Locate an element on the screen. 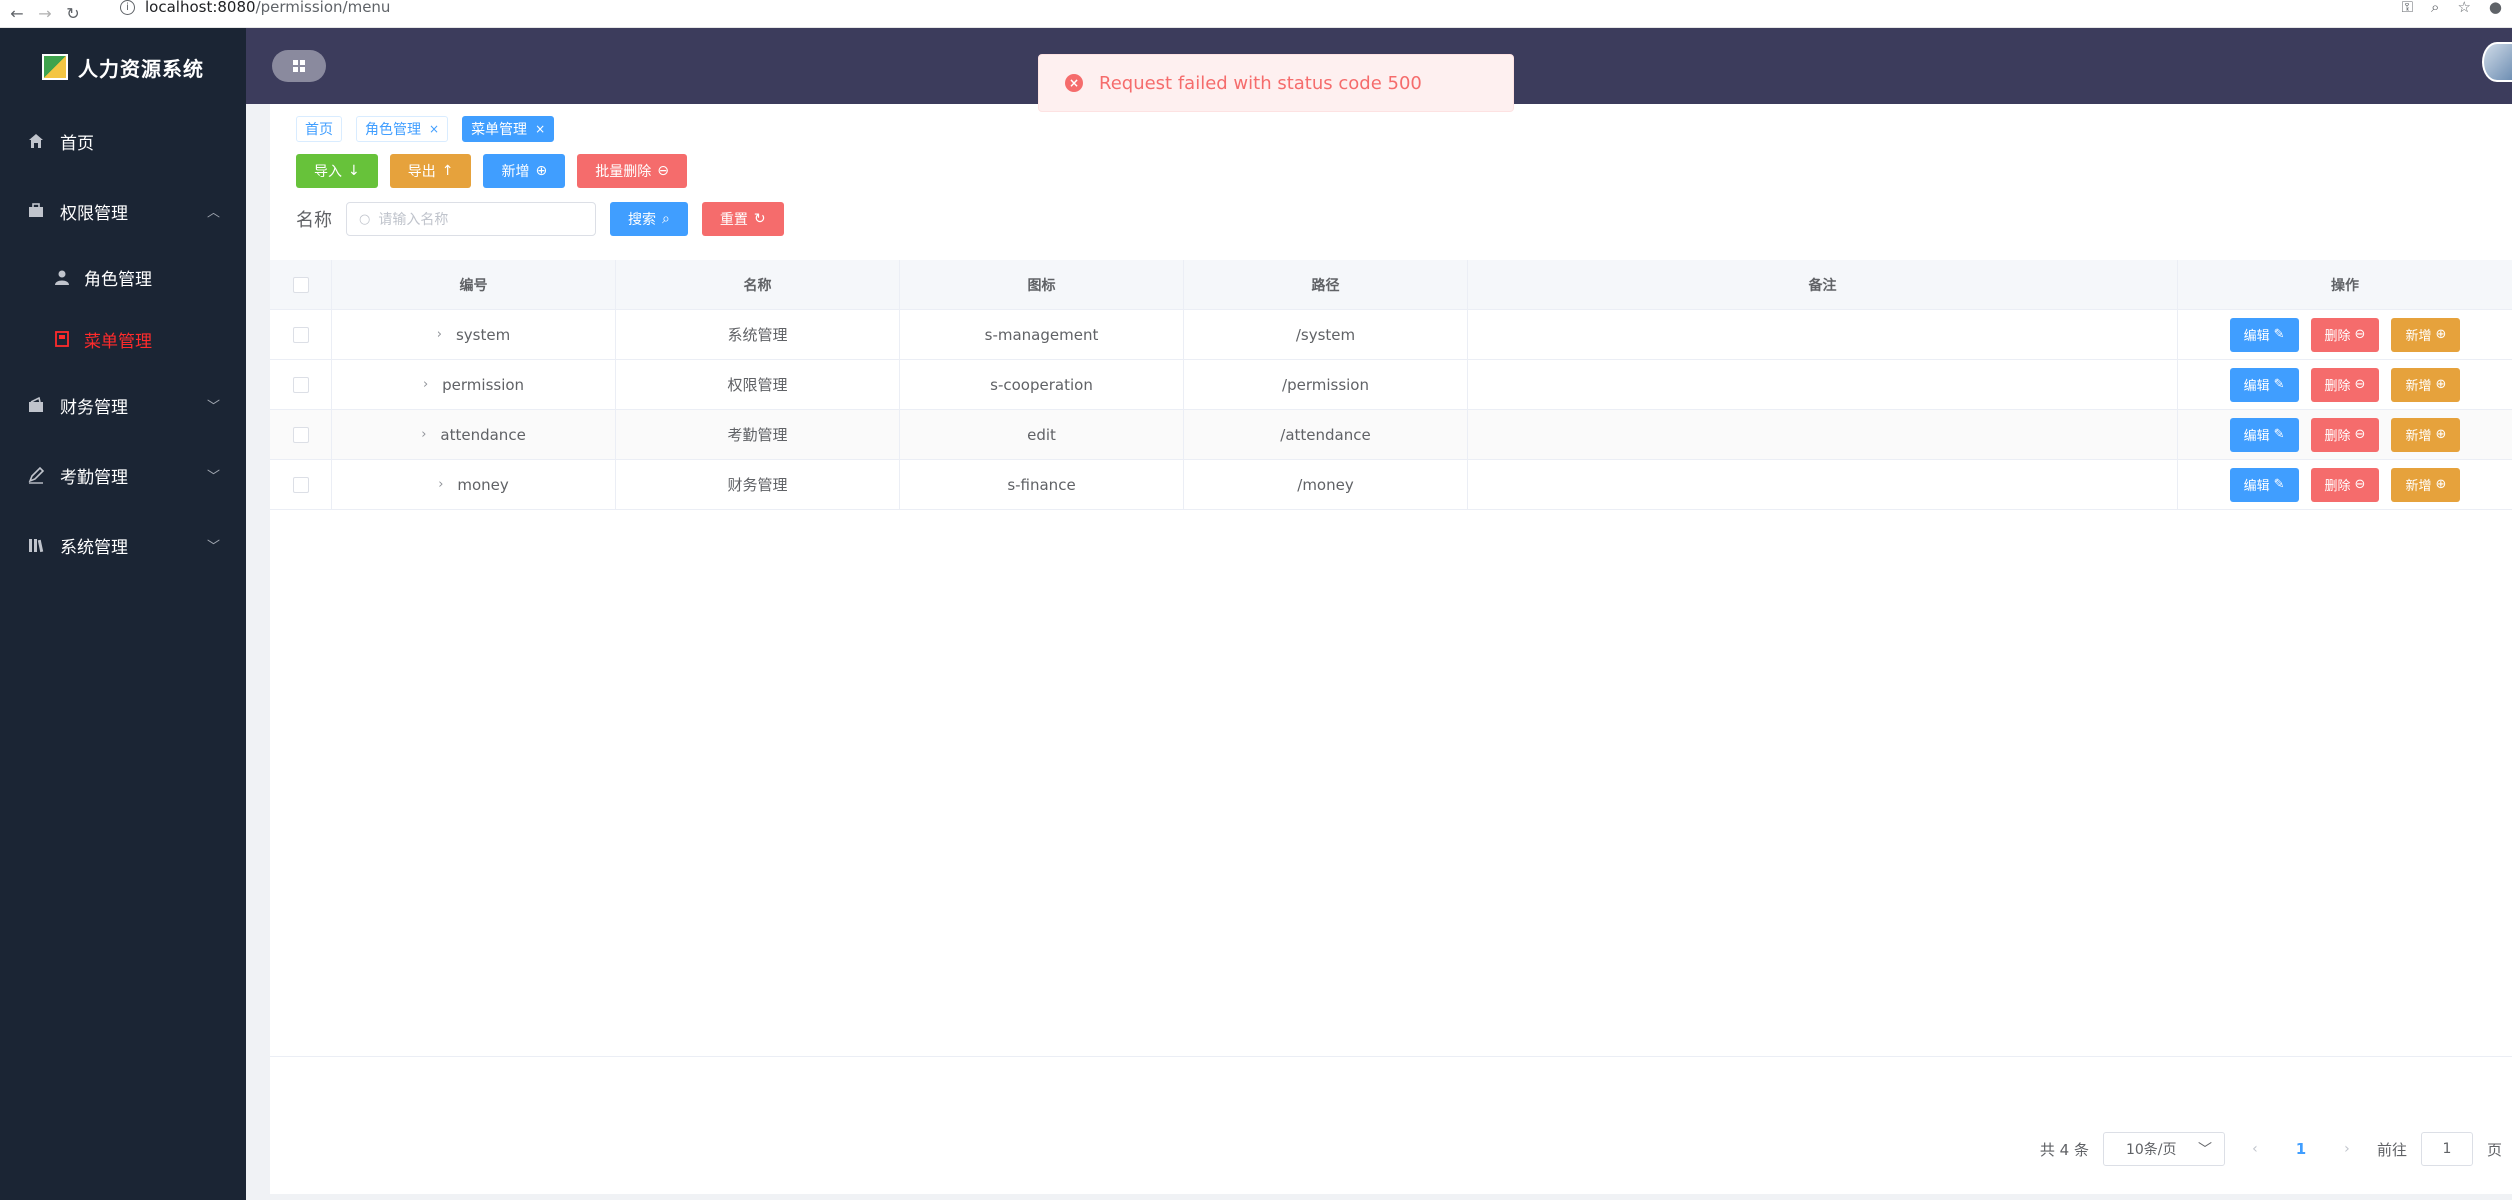 This screenshot has width=2512, height=1200. error-toast: × Request failed with status code 500 is located at coordinates (1276, 83).